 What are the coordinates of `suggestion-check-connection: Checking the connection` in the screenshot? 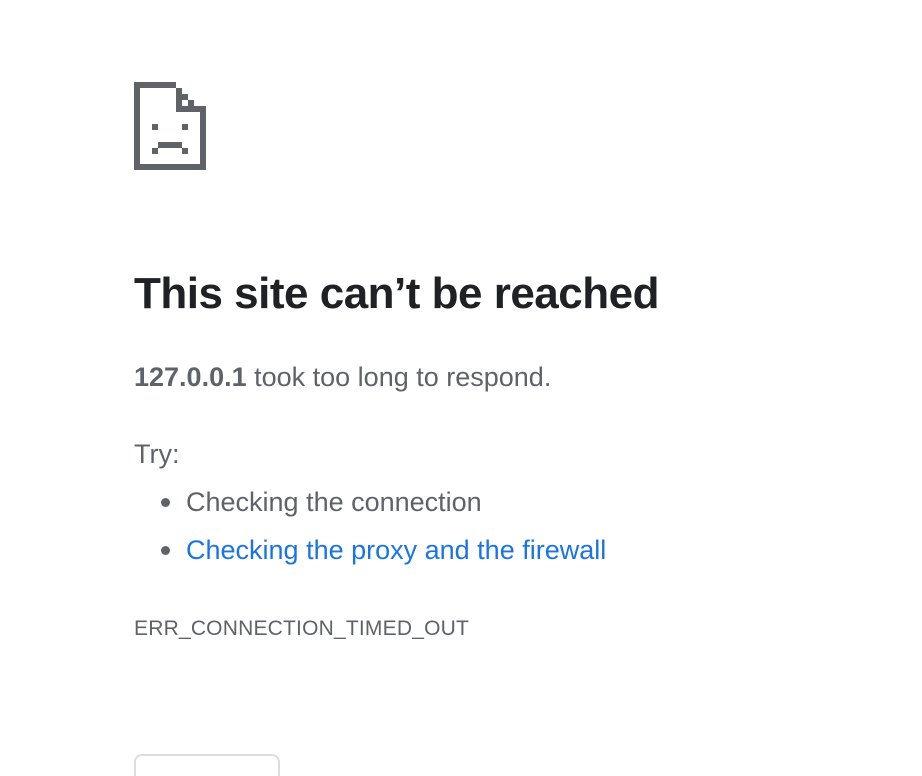 It's located at (383, 507).